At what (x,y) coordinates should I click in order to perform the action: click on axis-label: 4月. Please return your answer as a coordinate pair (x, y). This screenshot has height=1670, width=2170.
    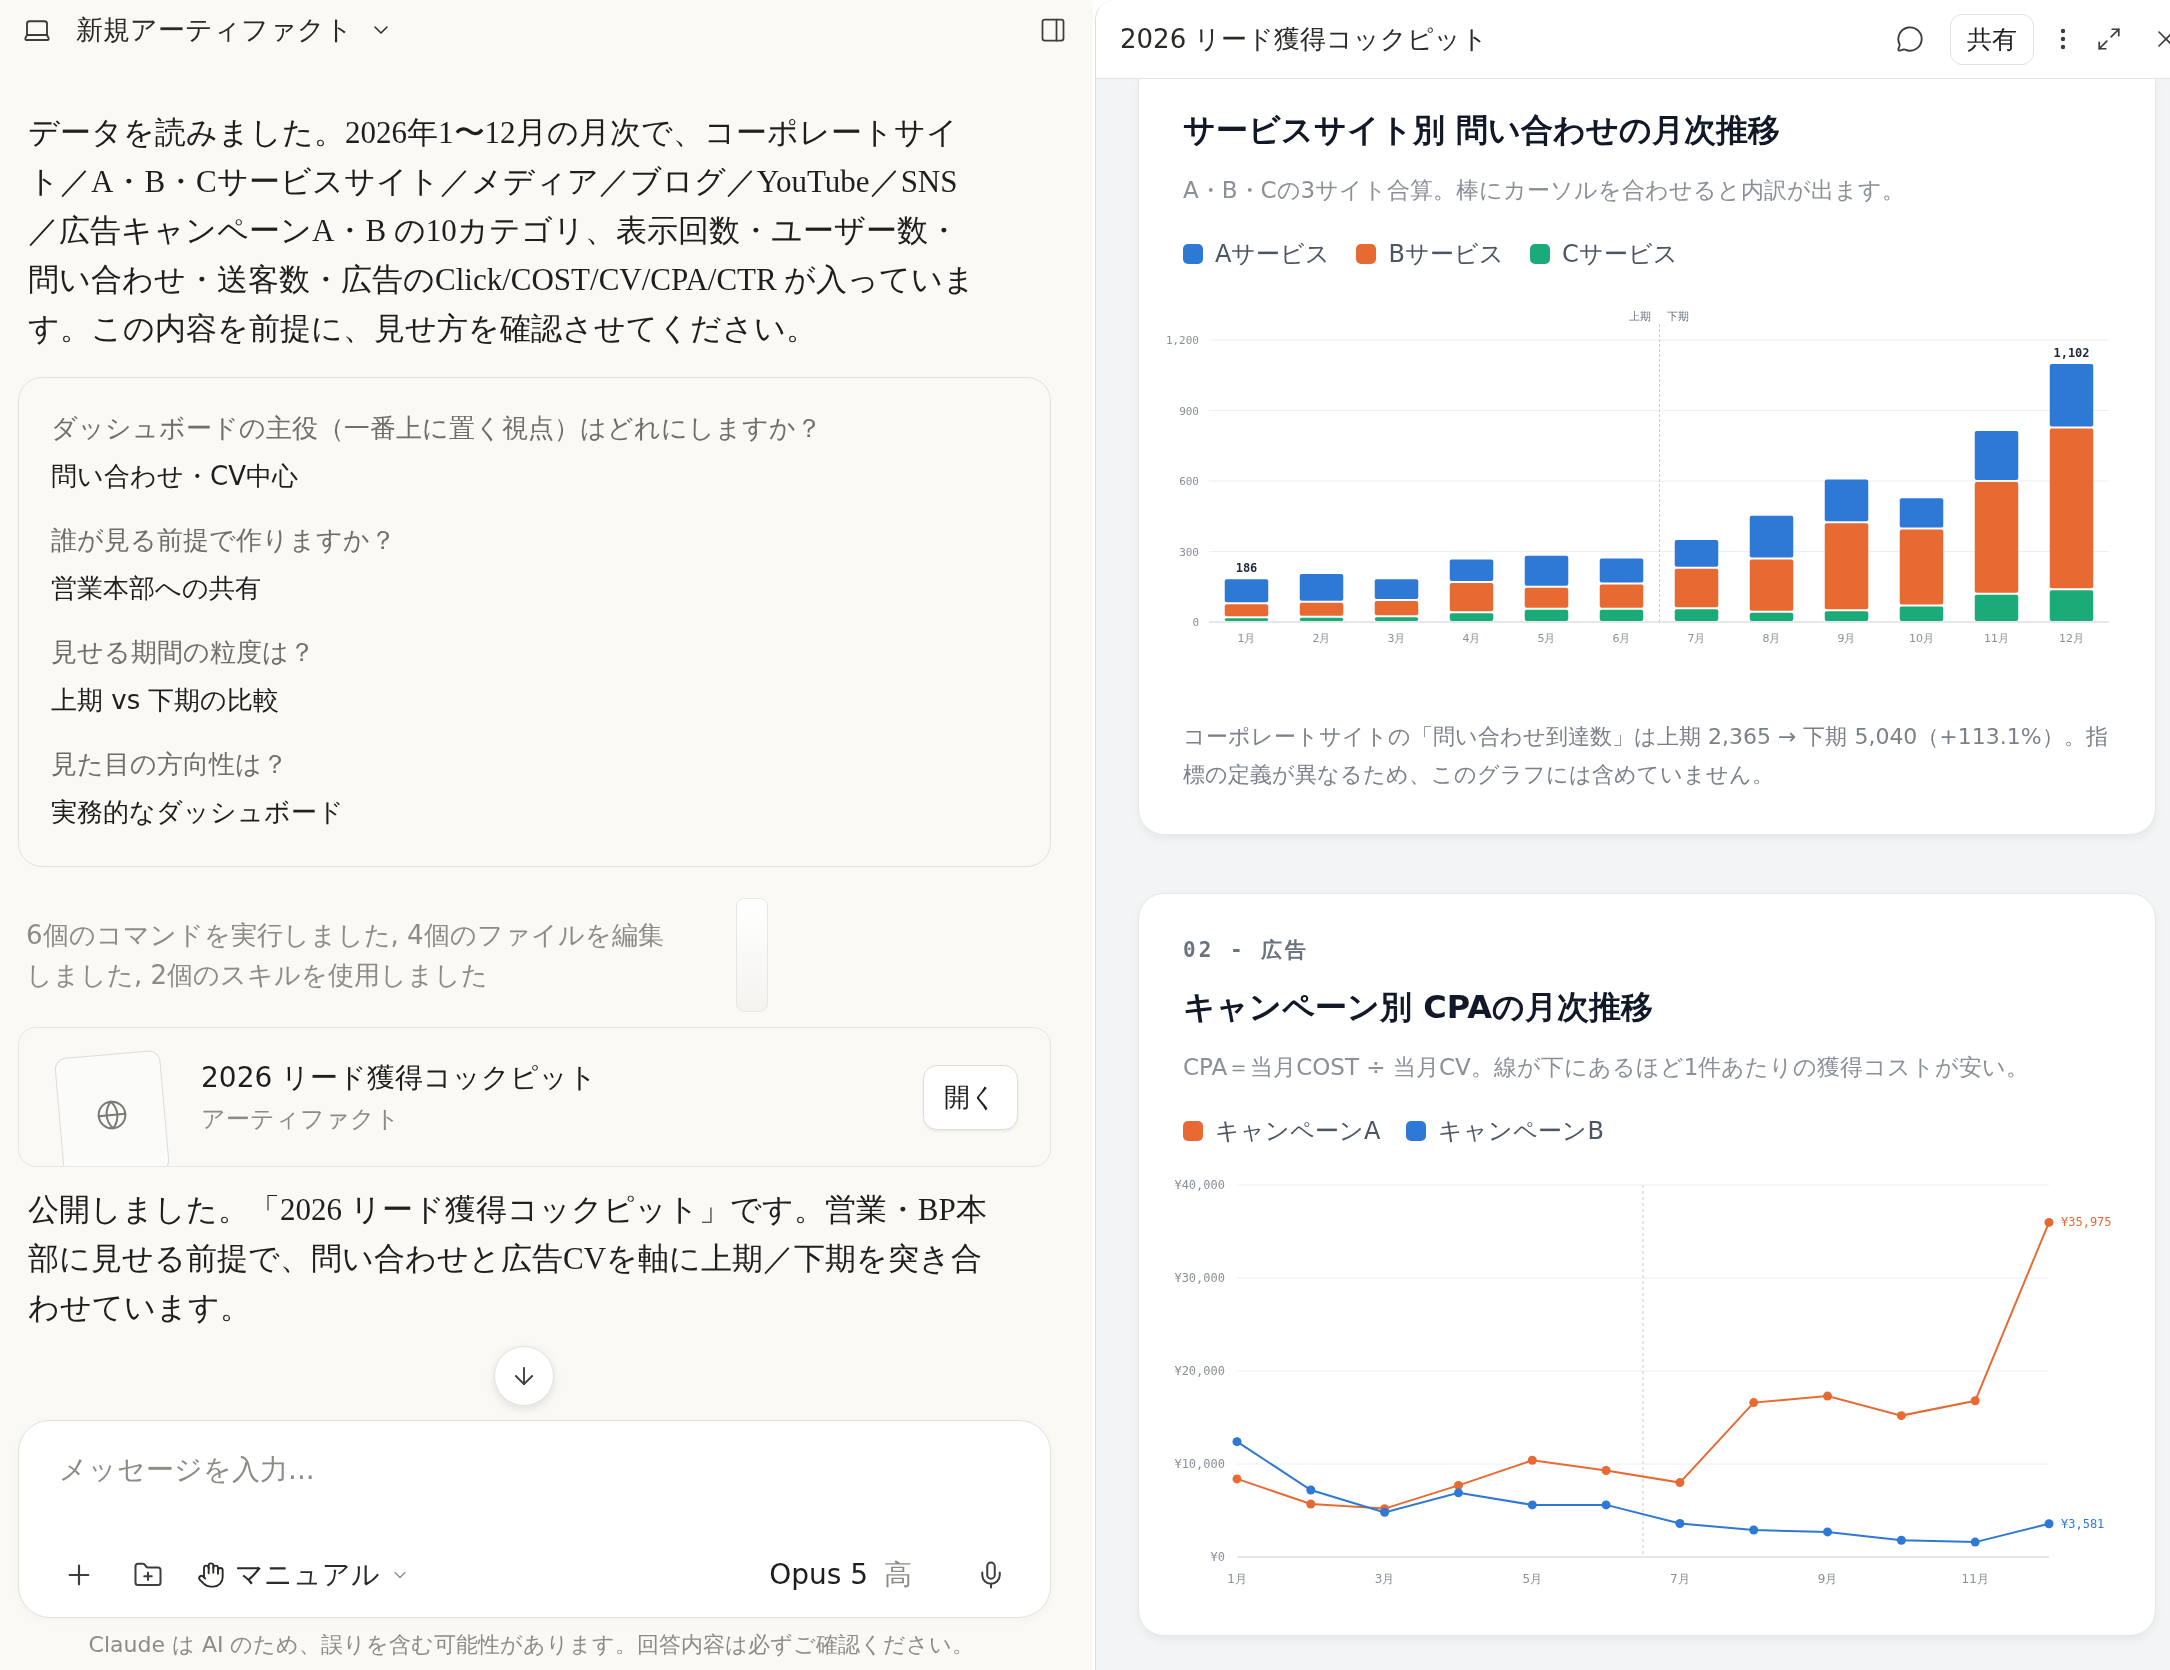
    Looking at the image, I should click on (1471, 638).